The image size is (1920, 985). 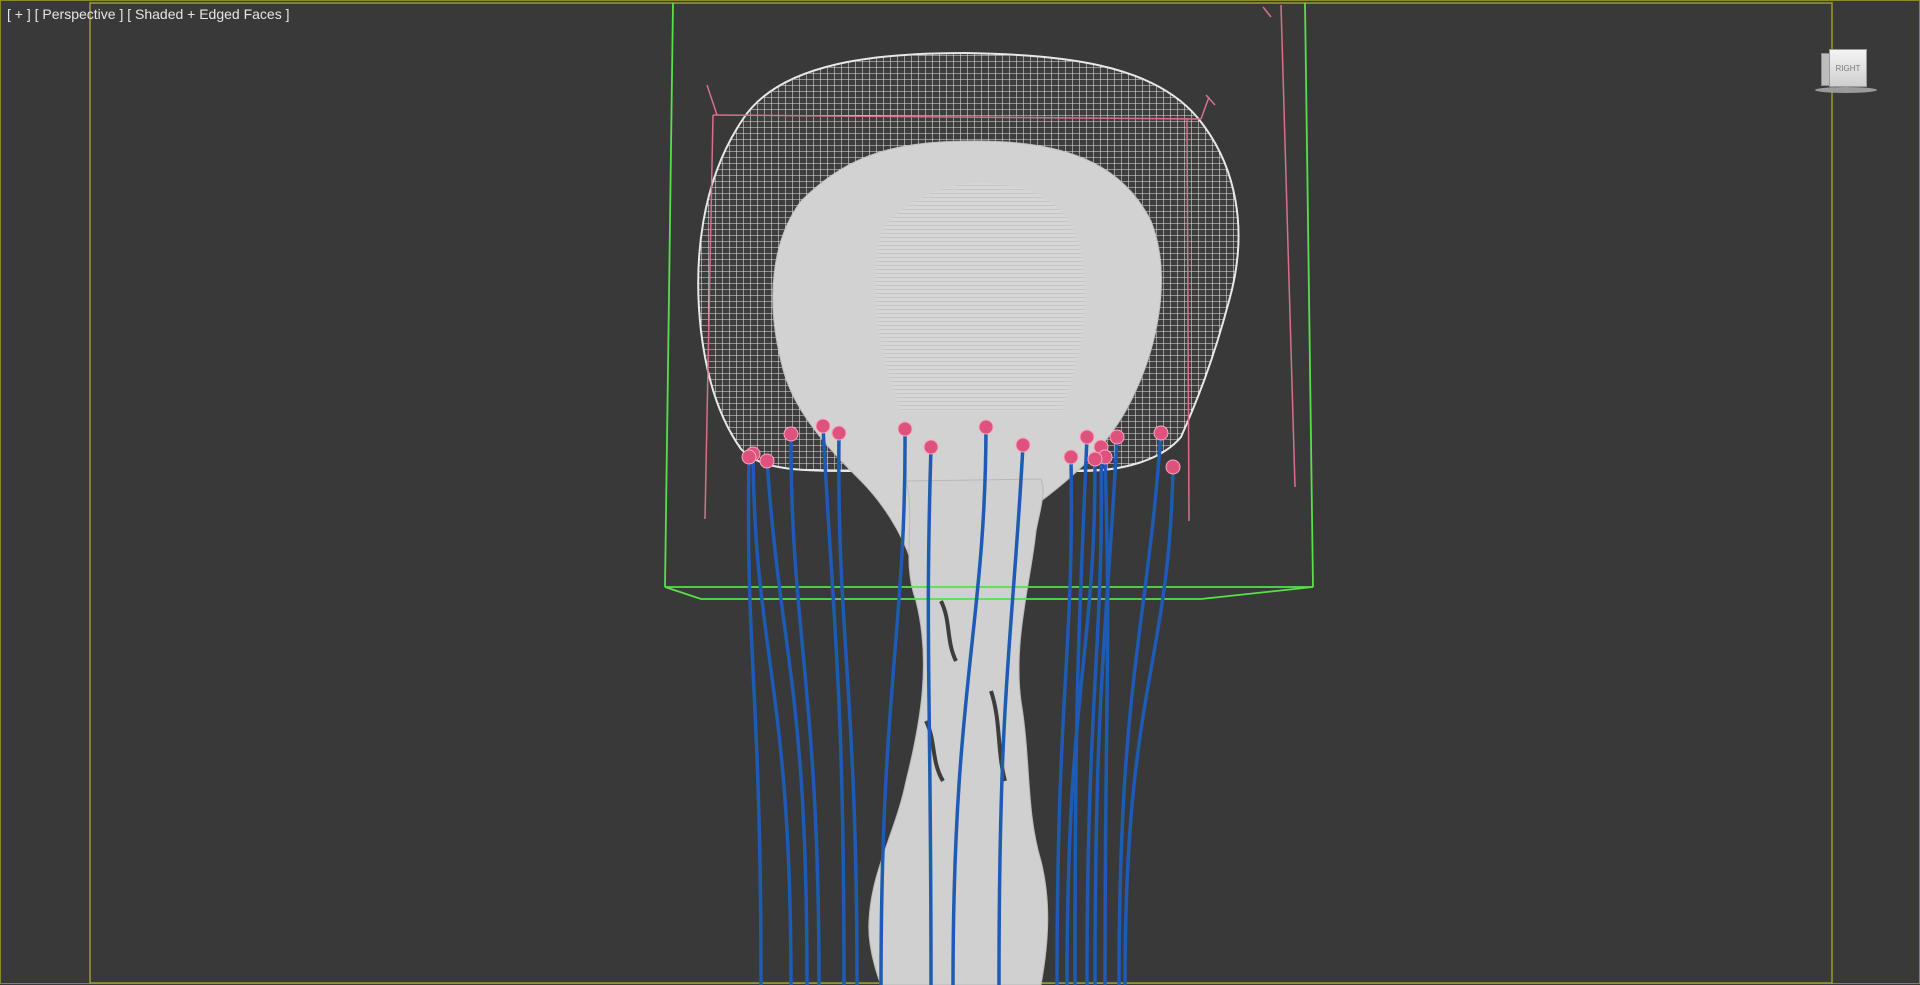 I want to click on jellyfish-oral-arms, so click(x=958, y=731).